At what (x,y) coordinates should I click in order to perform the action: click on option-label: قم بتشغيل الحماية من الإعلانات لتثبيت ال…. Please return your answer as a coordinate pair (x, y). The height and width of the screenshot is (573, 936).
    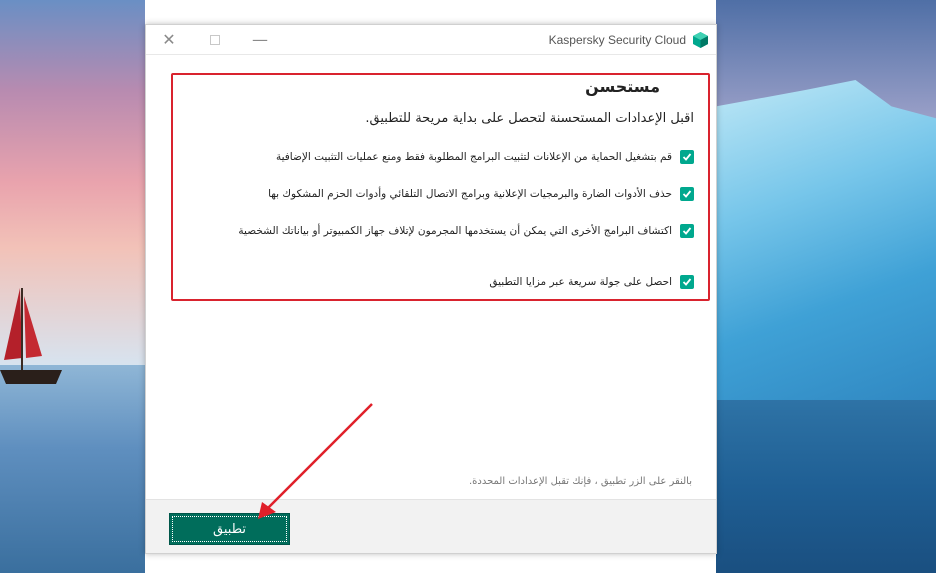
    Looking at the image, I should click on (473, 157).